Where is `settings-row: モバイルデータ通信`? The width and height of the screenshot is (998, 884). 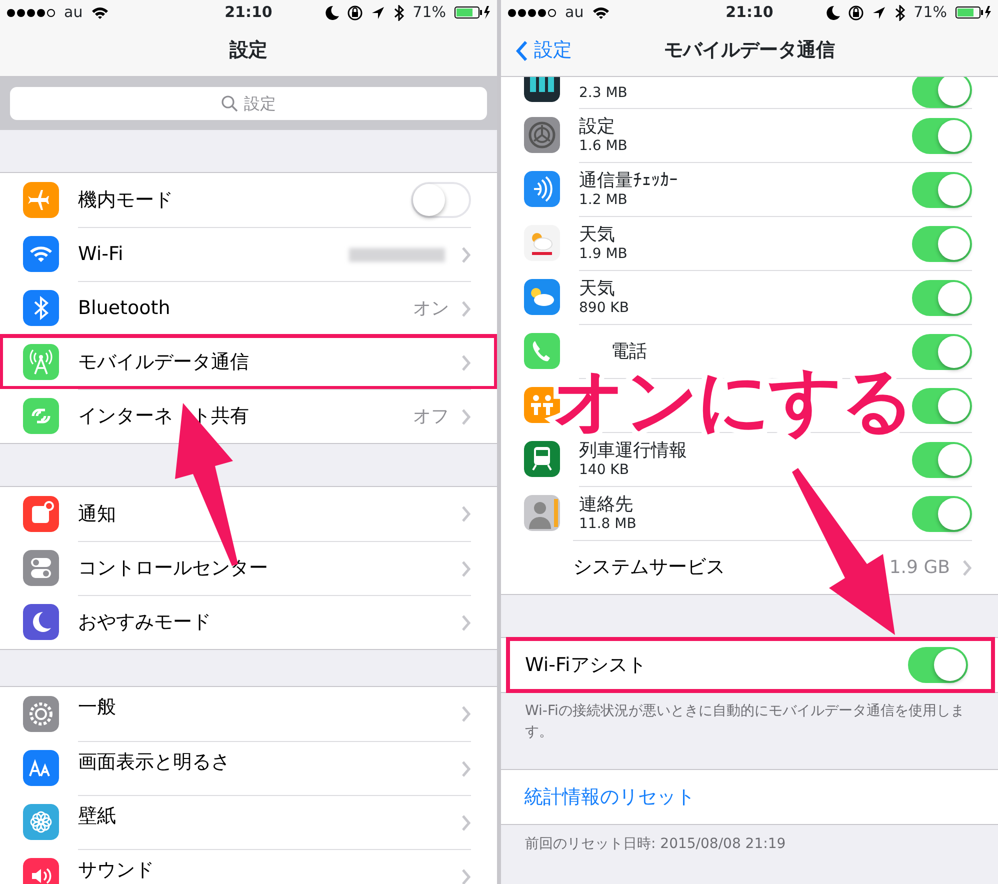 settings-row: モバイルデータ通信 is located at coordinates (248, 362).